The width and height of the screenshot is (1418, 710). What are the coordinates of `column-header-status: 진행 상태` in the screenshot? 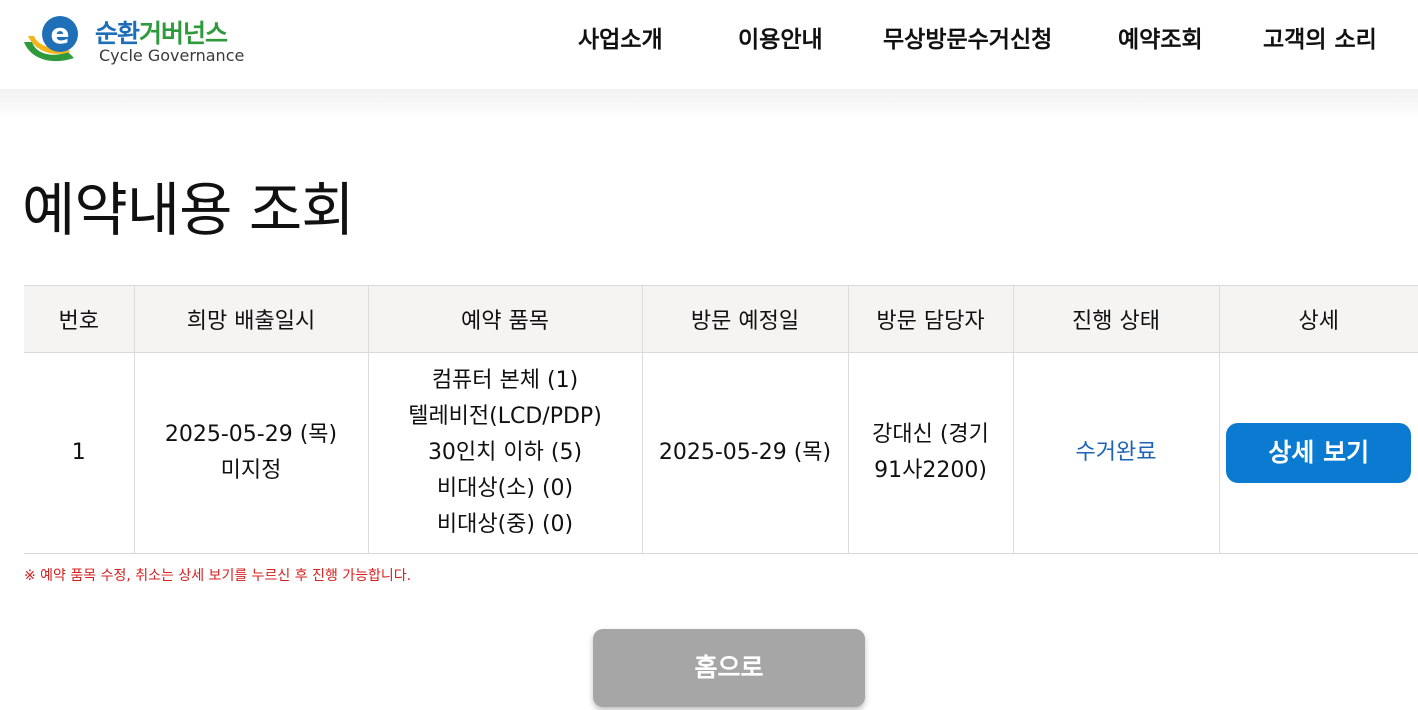 It's located at (1116, 319).